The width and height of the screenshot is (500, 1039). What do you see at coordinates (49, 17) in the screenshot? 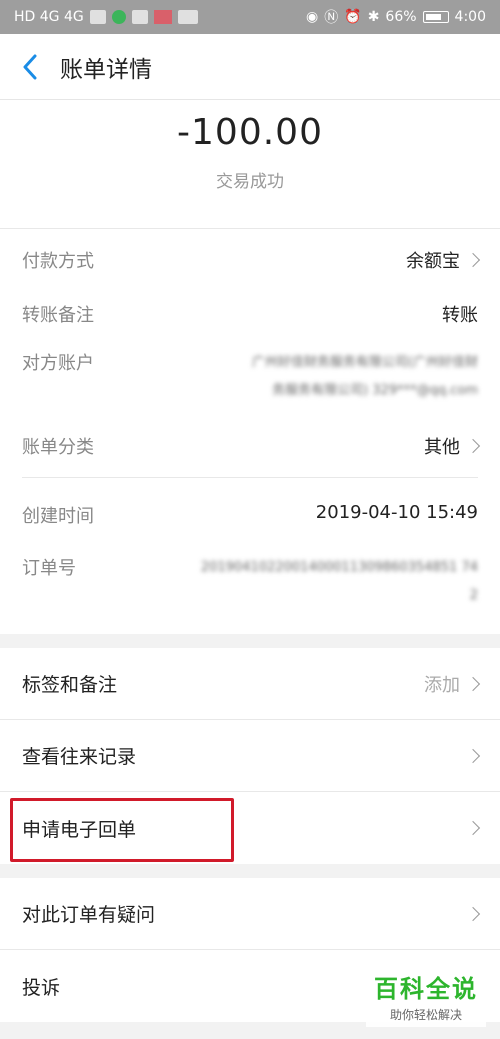
I see `signal-text: HD 4G 4G` at bounding box center [49, 17].